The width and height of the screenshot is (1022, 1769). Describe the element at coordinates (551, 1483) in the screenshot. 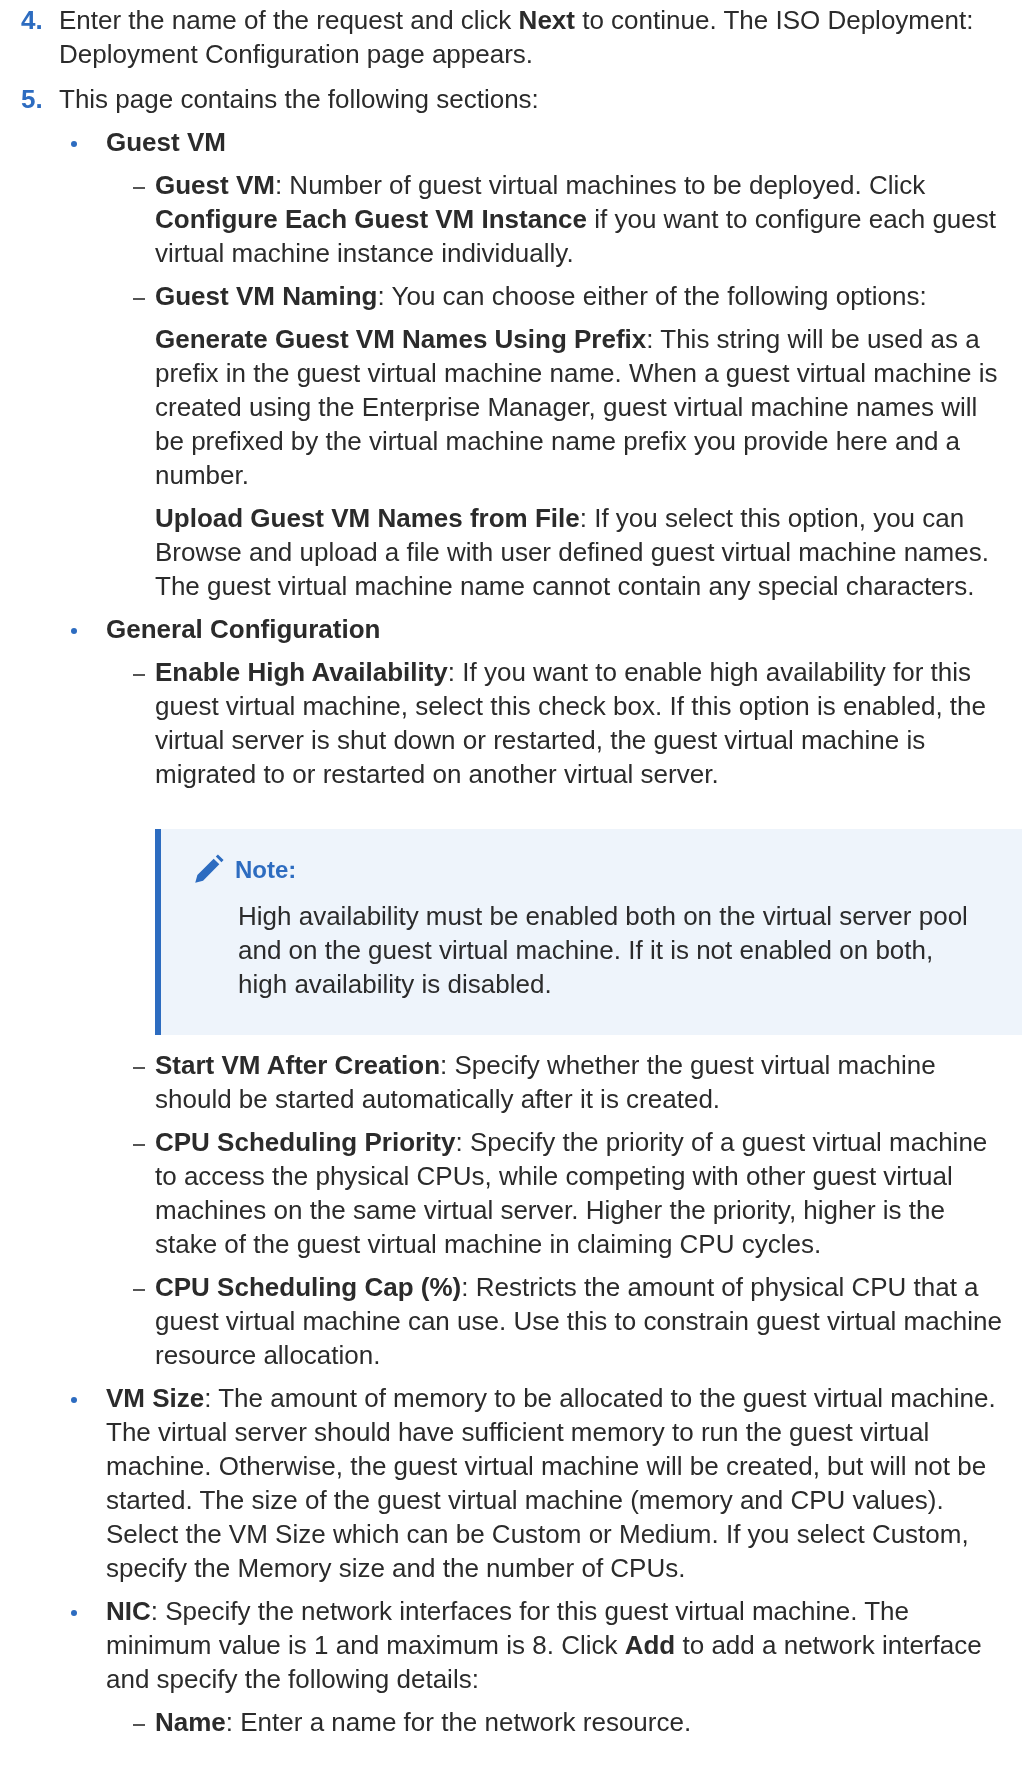

I see `list-item-text: VM Size: The amount of memory to be allocated to the guest virtual machine. The virtual server should have sufficient memory to run the guest virtual machine. Otherwise, the guest virtual machine will be created, but will not be started. The size of the guest virtual machine (memory and CPU values). Select the VM Size which can be Custom or Medium. If you select Custom, specify the Memory size and the number of CPUs.` at that location.